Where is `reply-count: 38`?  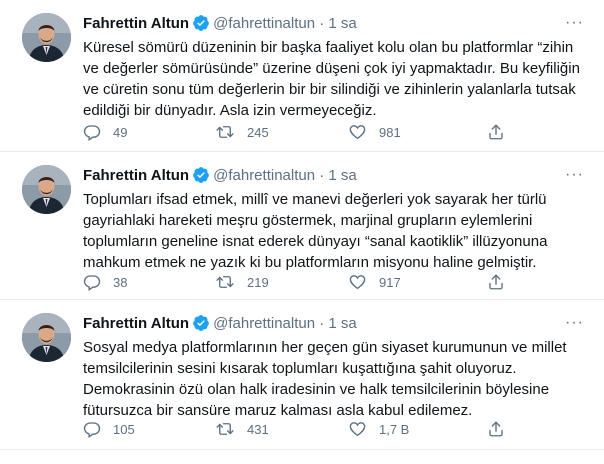
reply-count: 38 is located at coordinates (120, 282).